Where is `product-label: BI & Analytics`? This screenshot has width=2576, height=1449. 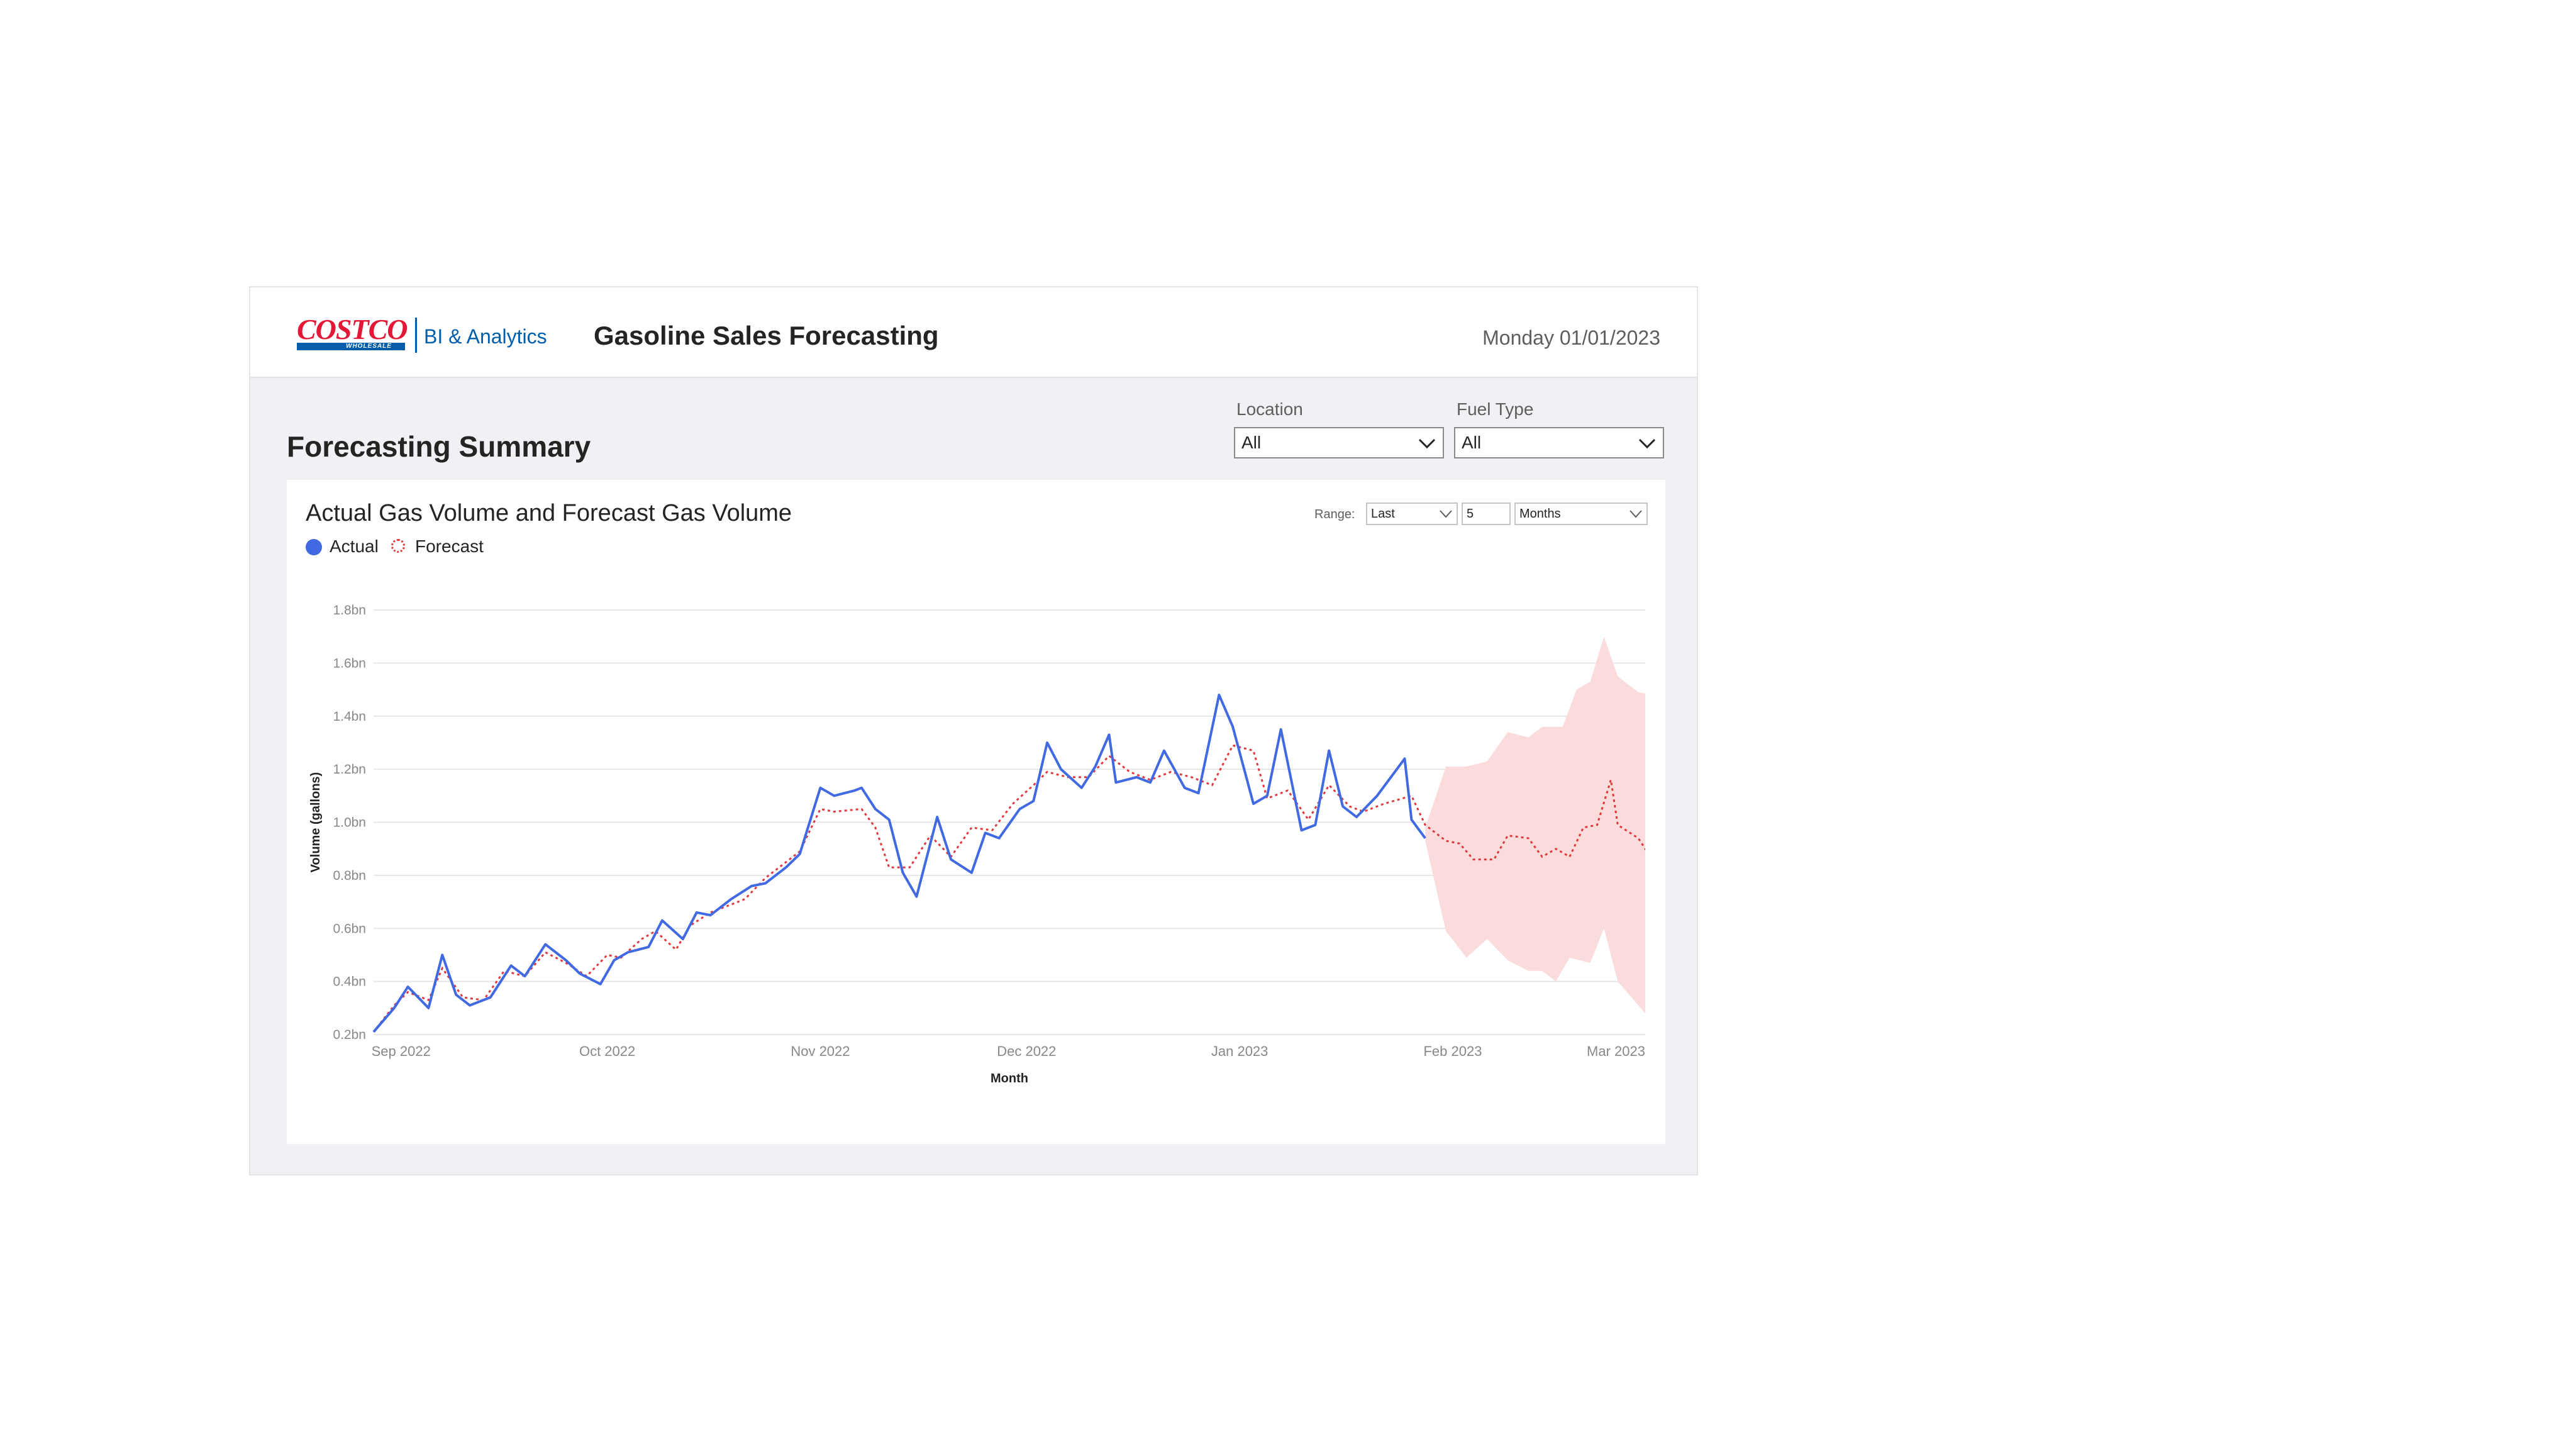 product-label: BI & Analytics is located at coordinates (485, 336).